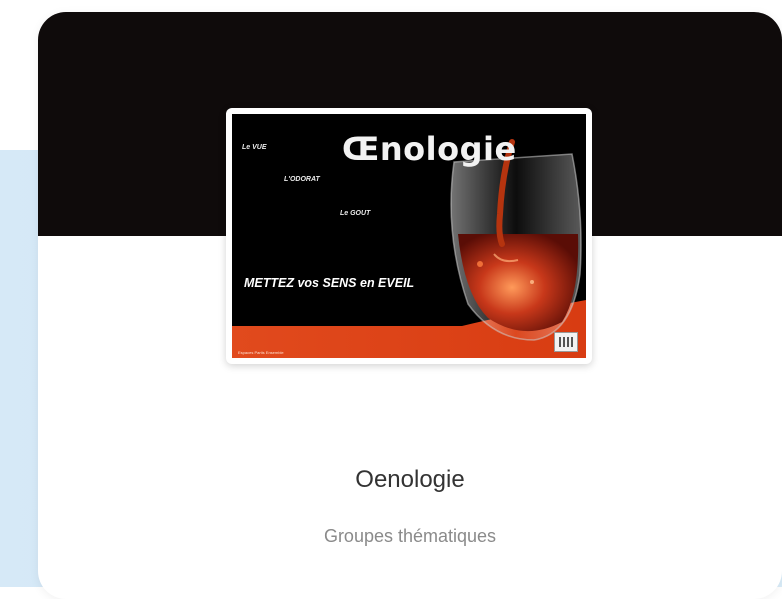  Describe the element at coordinates (329, 283) in the screenshot. I see `poster-tagline: METTEZ vos SENS en EVEIL` at that location.